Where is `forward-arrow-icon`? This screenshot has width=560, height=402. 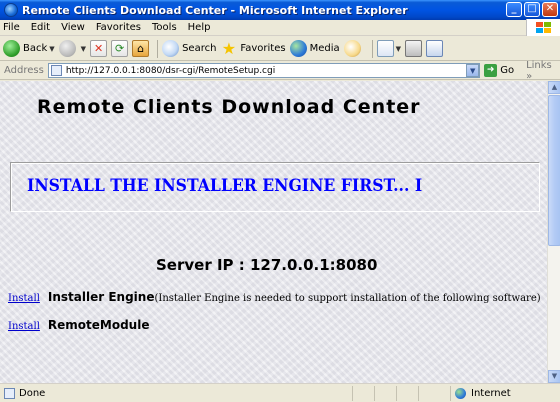
forward-arrow-icon is located at coordinates (67, 48).